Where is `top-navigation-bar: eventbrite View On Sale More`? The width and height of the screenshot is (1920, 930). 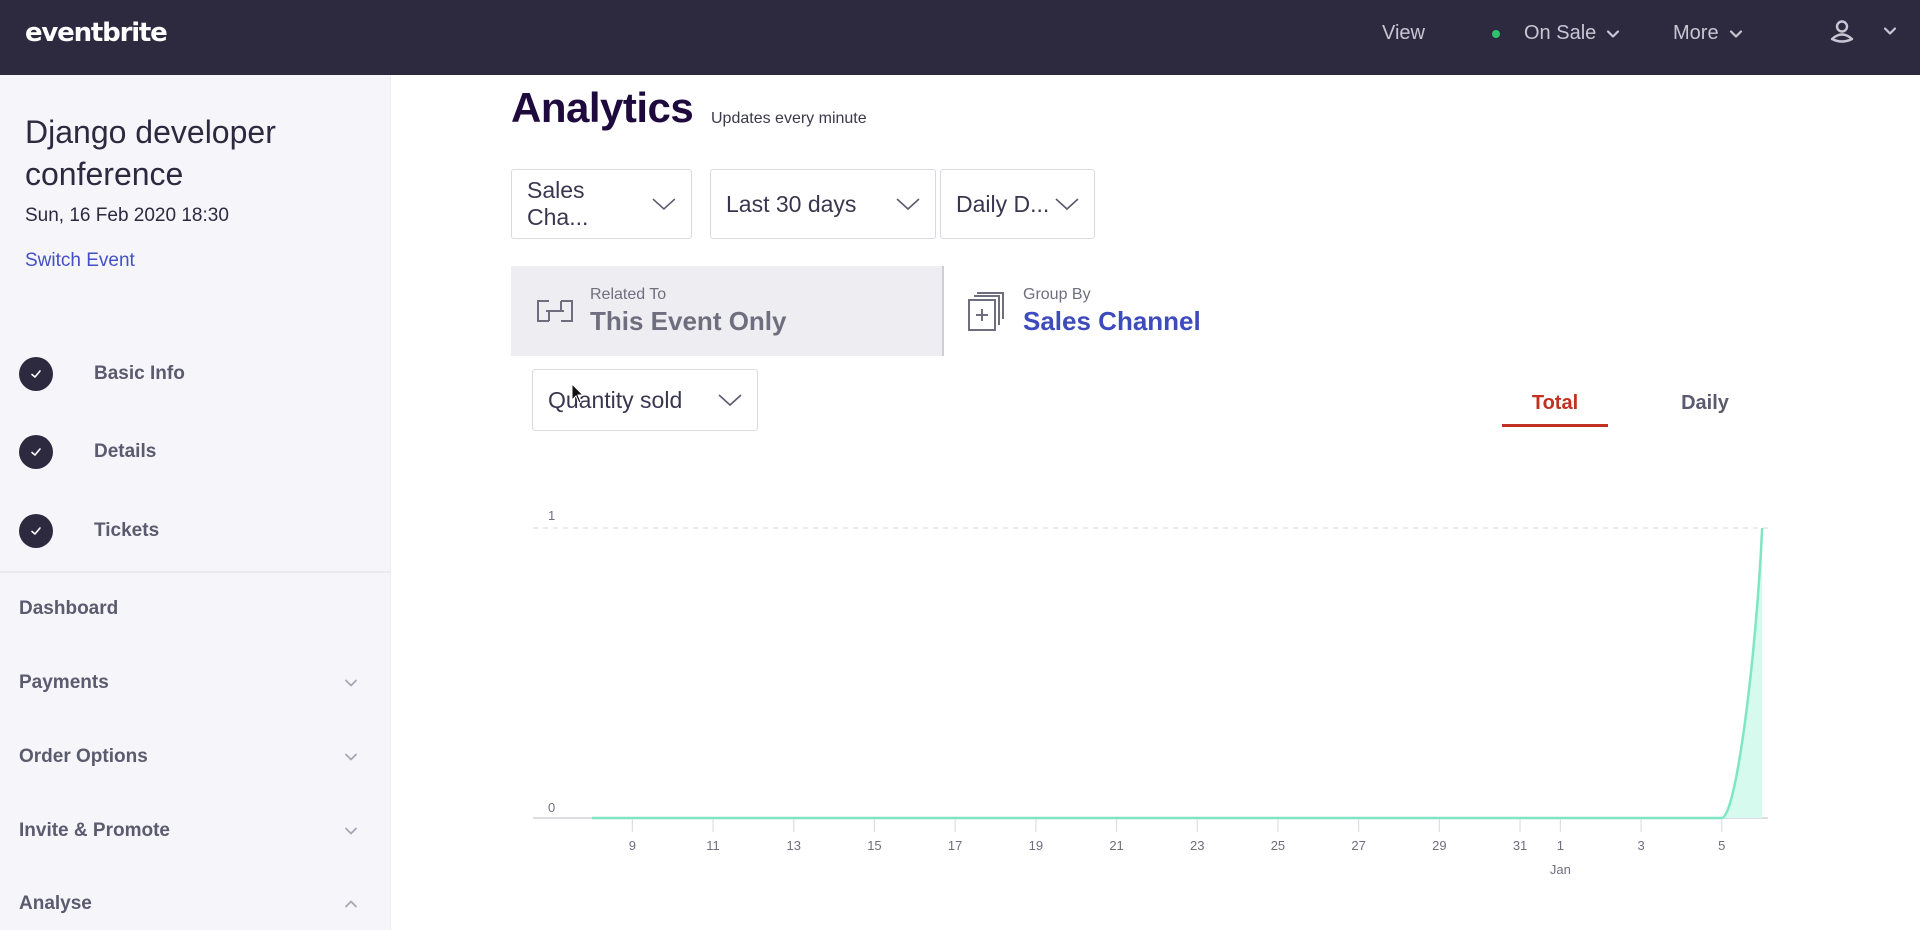
top-navigation-bar: eventbrite View On Sale More is located at coordinates (960, 37).